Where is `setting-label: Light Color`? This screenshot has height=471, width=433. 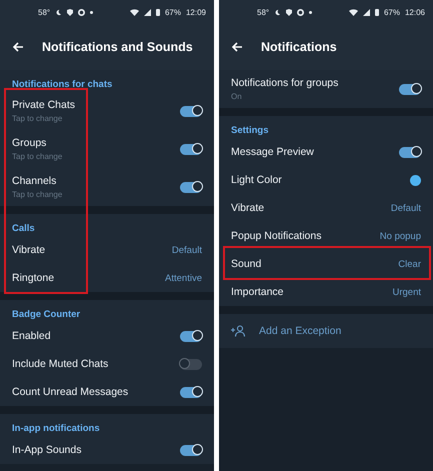
setting-label: Light Color is located at coordinates (256, 180).